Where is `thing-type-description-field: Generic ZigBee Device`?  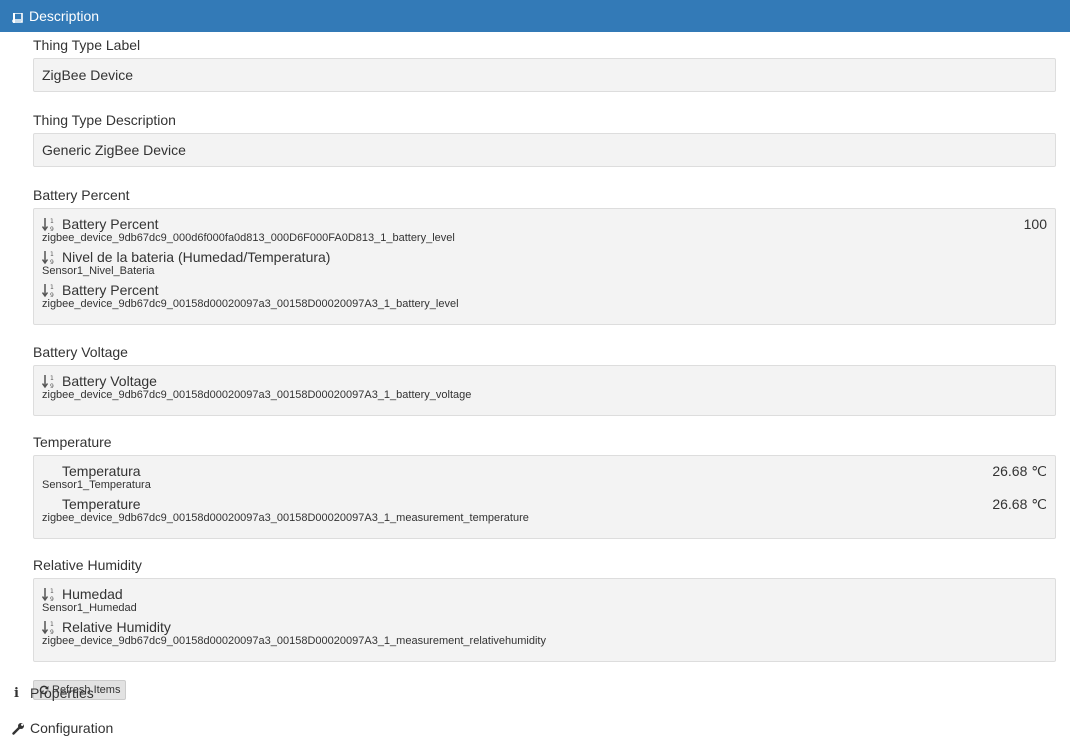 thing-type-description-field: Generic ZigBee Device is located at coordinates (544, 150).